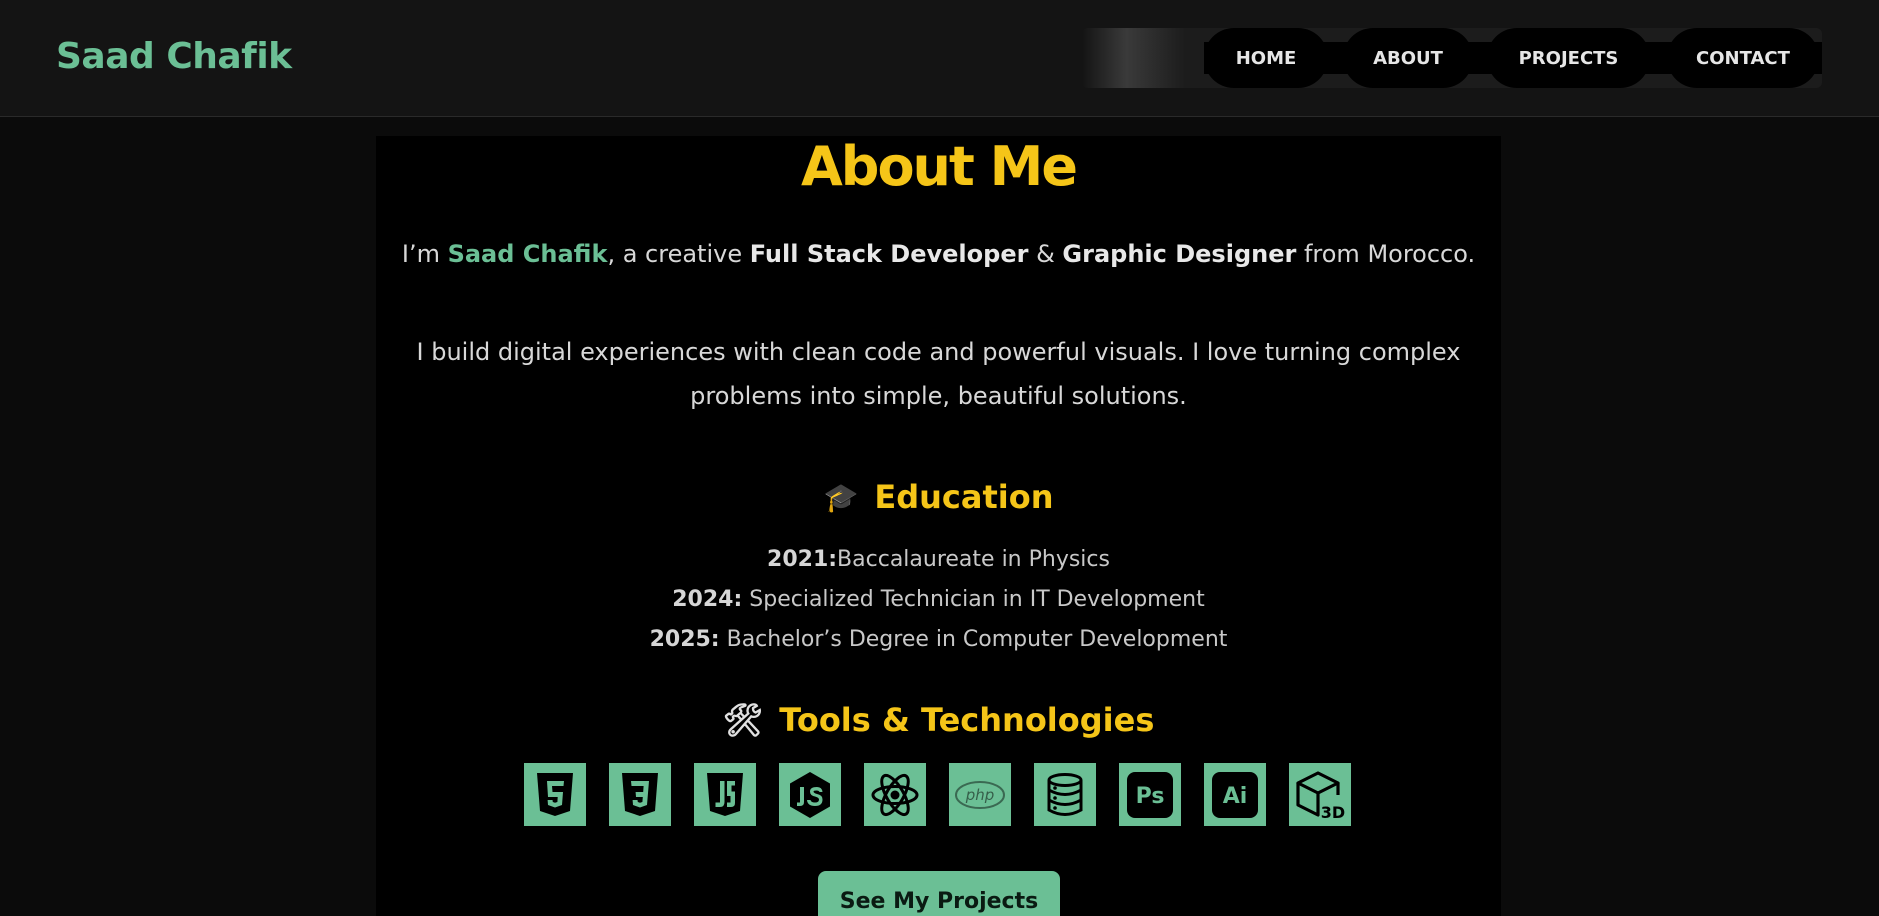  What do you see at coordinates (895, 794) in the screenshot?
I see `react-icon` at bounding box center [895, 794].